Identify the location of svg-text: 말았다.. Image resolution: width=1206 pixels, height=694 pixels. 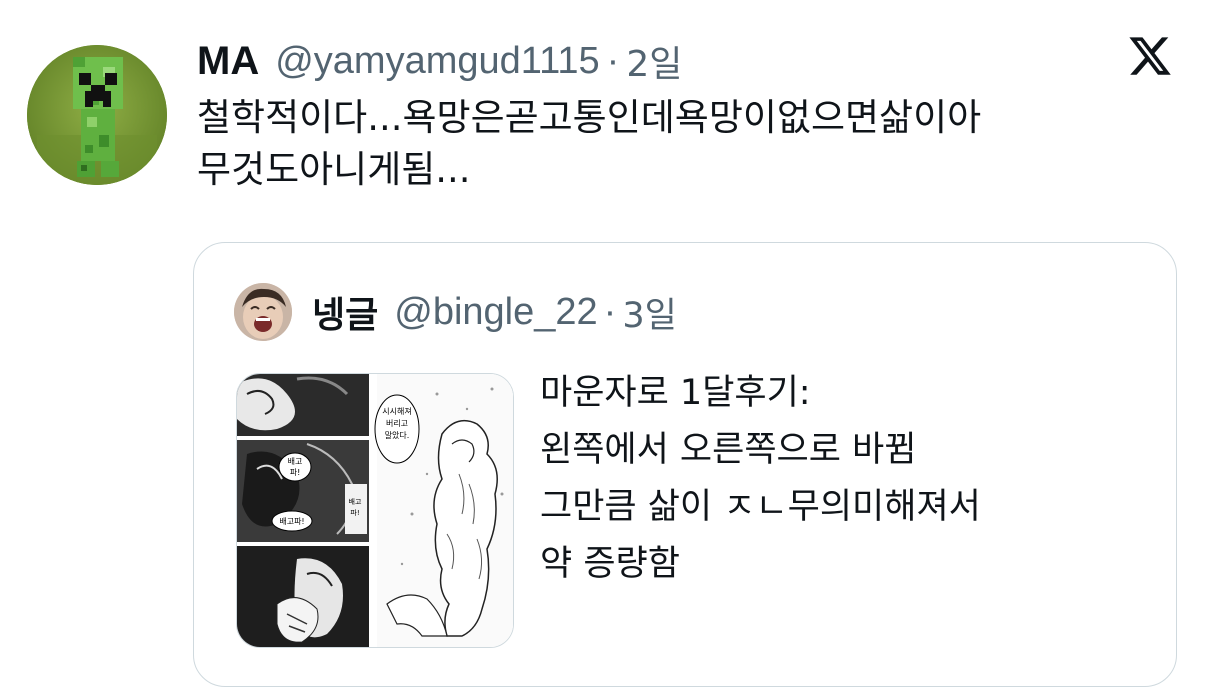
(397, 435).